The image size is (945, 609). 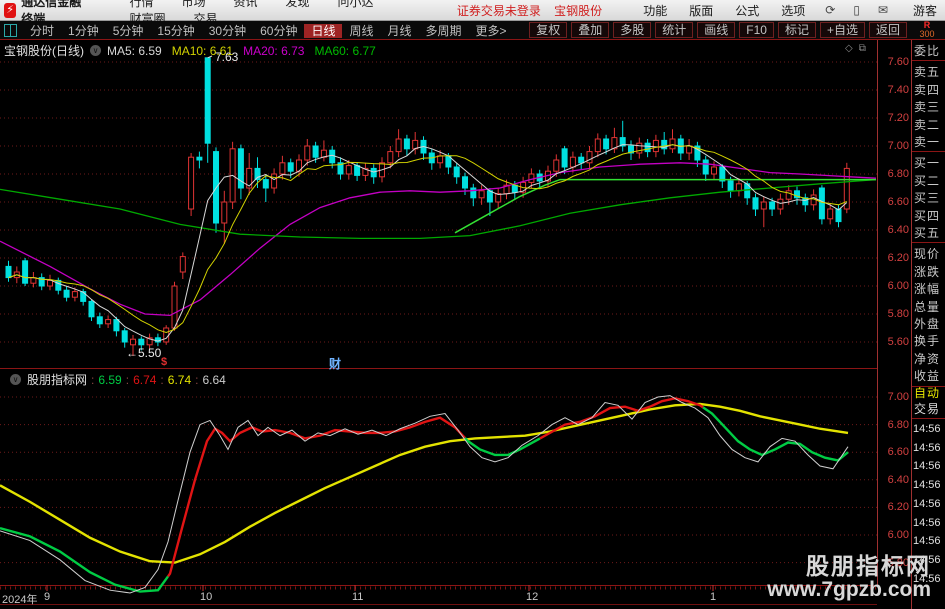 I want to click on news-marker-cai: 财, so click(x=335, y=363).